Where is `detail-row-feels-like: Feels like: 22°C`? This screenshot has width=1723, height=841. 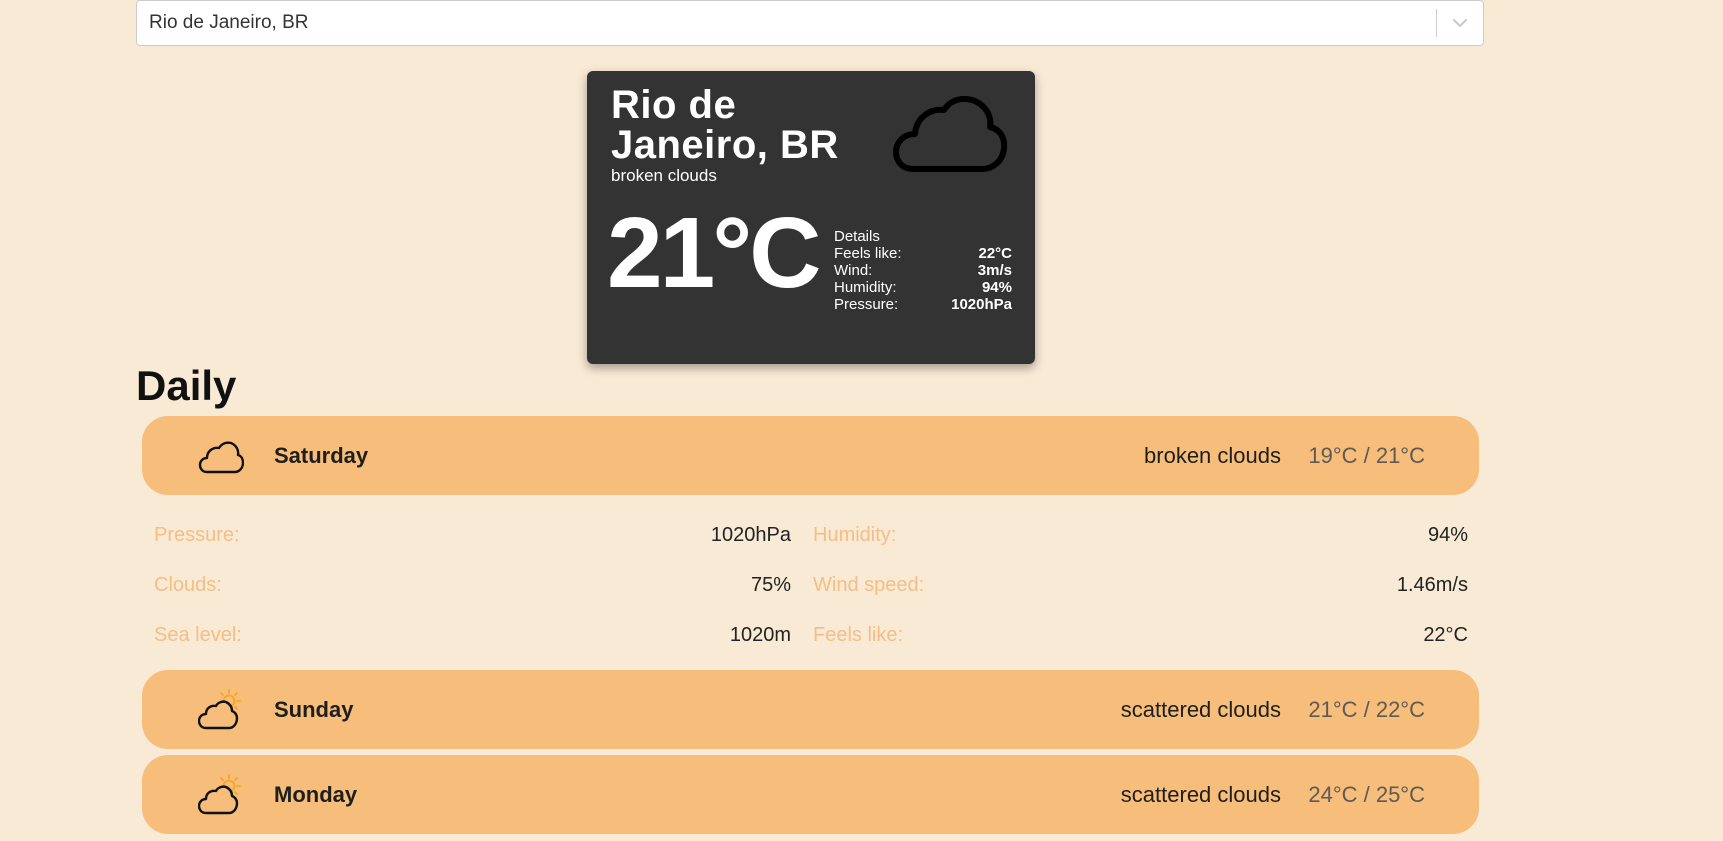 detail-row-feels-like: Feels like: 22°C is located at coordinates (923, 253).